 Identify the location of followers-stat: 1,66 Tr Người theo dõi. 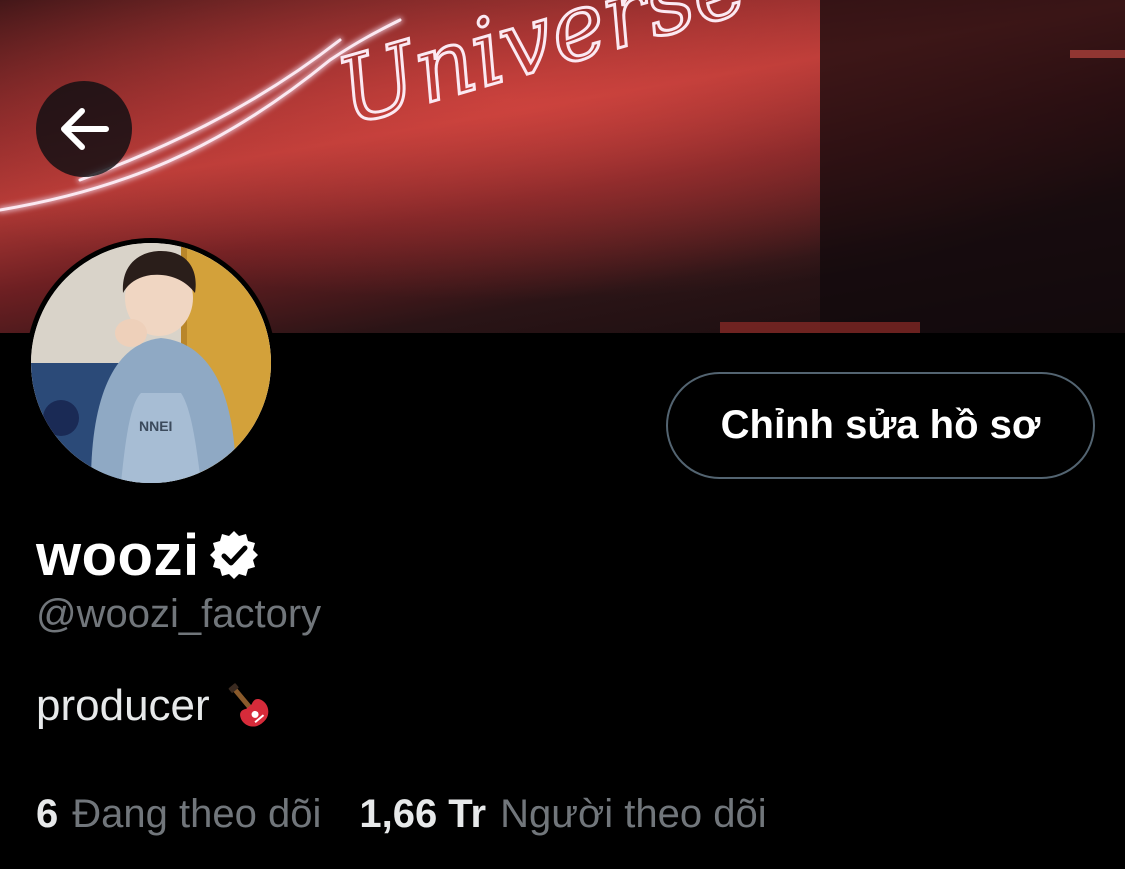
(562, 814).